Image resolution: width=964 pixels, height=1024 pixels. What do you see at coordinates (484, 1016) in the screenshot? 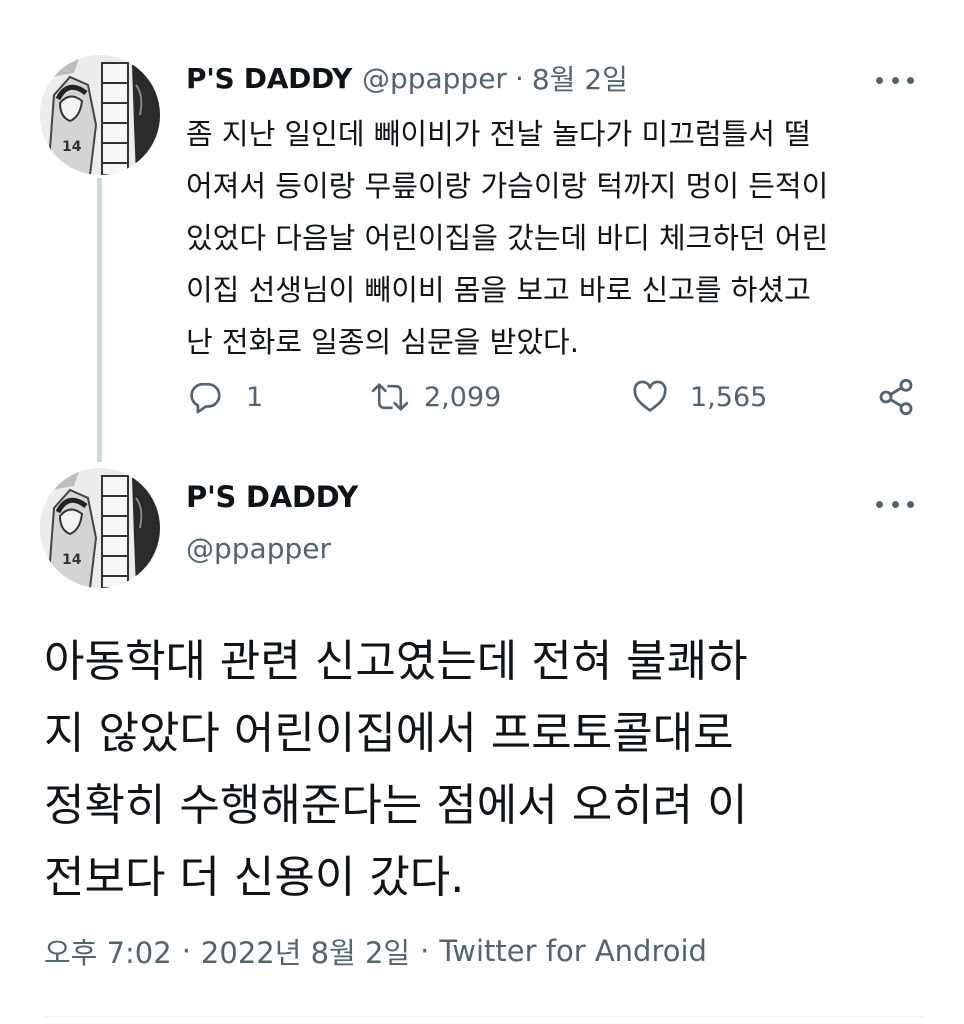
I see `divider` at bounding box center [484, 1016].